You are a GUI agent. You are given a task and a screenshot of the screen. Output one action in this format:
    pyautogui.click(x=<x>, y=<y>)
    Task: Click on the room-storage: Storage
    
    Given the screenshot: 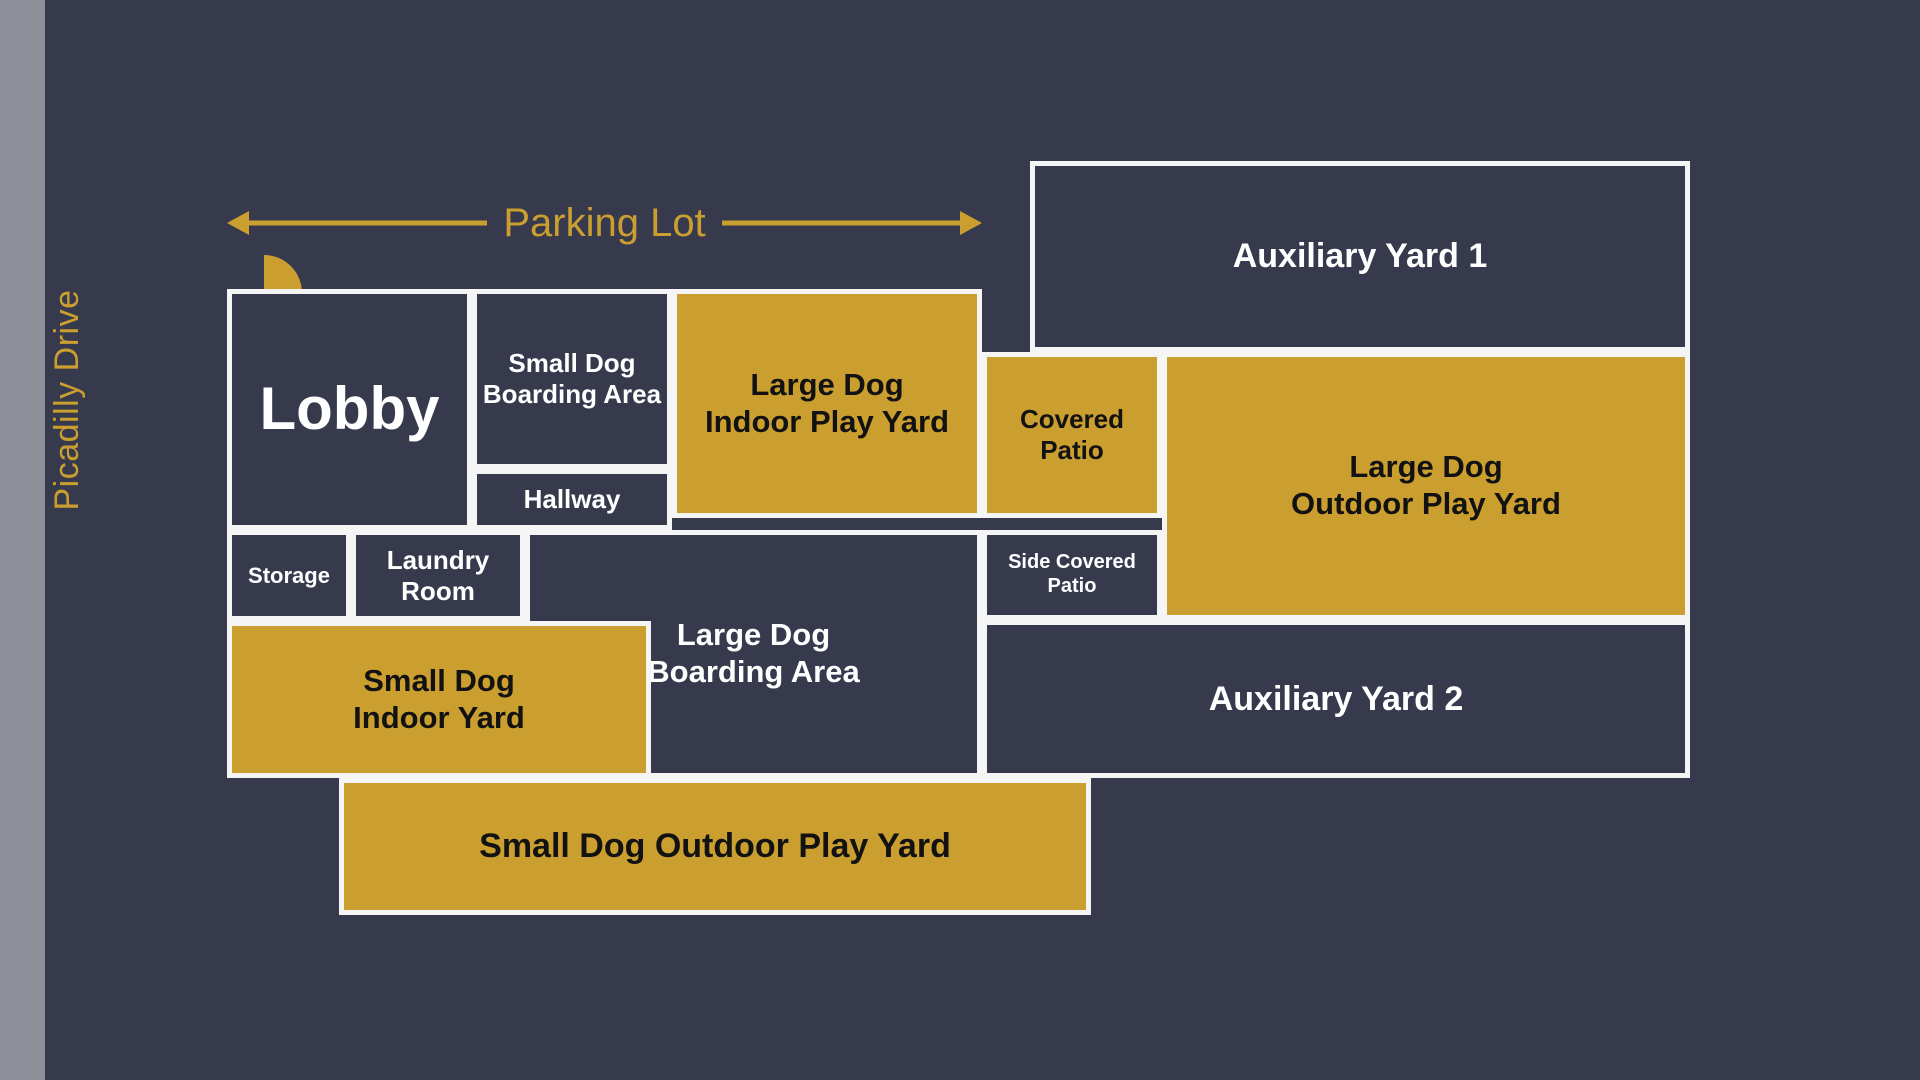 What is the action you would take?
    pyautogui.click(x=289, y=575)
    